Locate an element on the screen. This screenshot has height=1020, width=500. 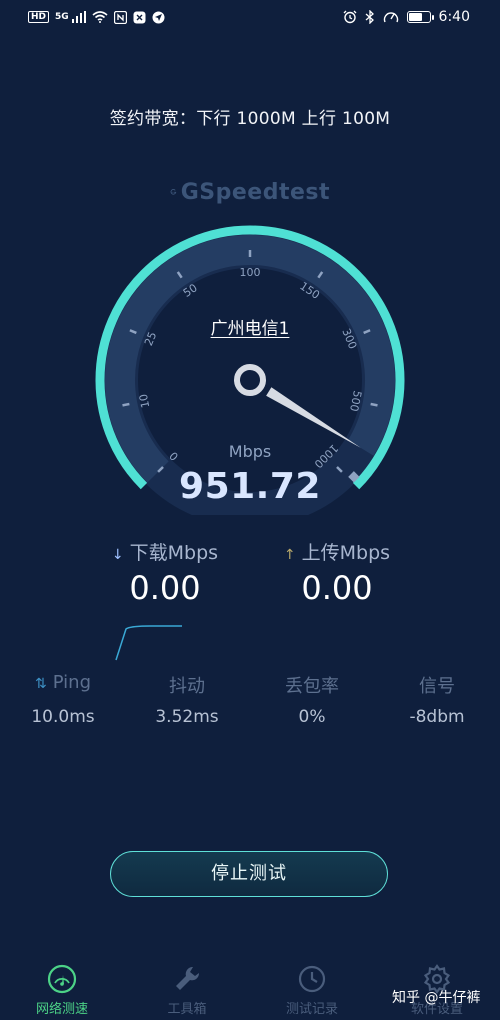
ping-label: Ping is located at coordinates (72, 682).